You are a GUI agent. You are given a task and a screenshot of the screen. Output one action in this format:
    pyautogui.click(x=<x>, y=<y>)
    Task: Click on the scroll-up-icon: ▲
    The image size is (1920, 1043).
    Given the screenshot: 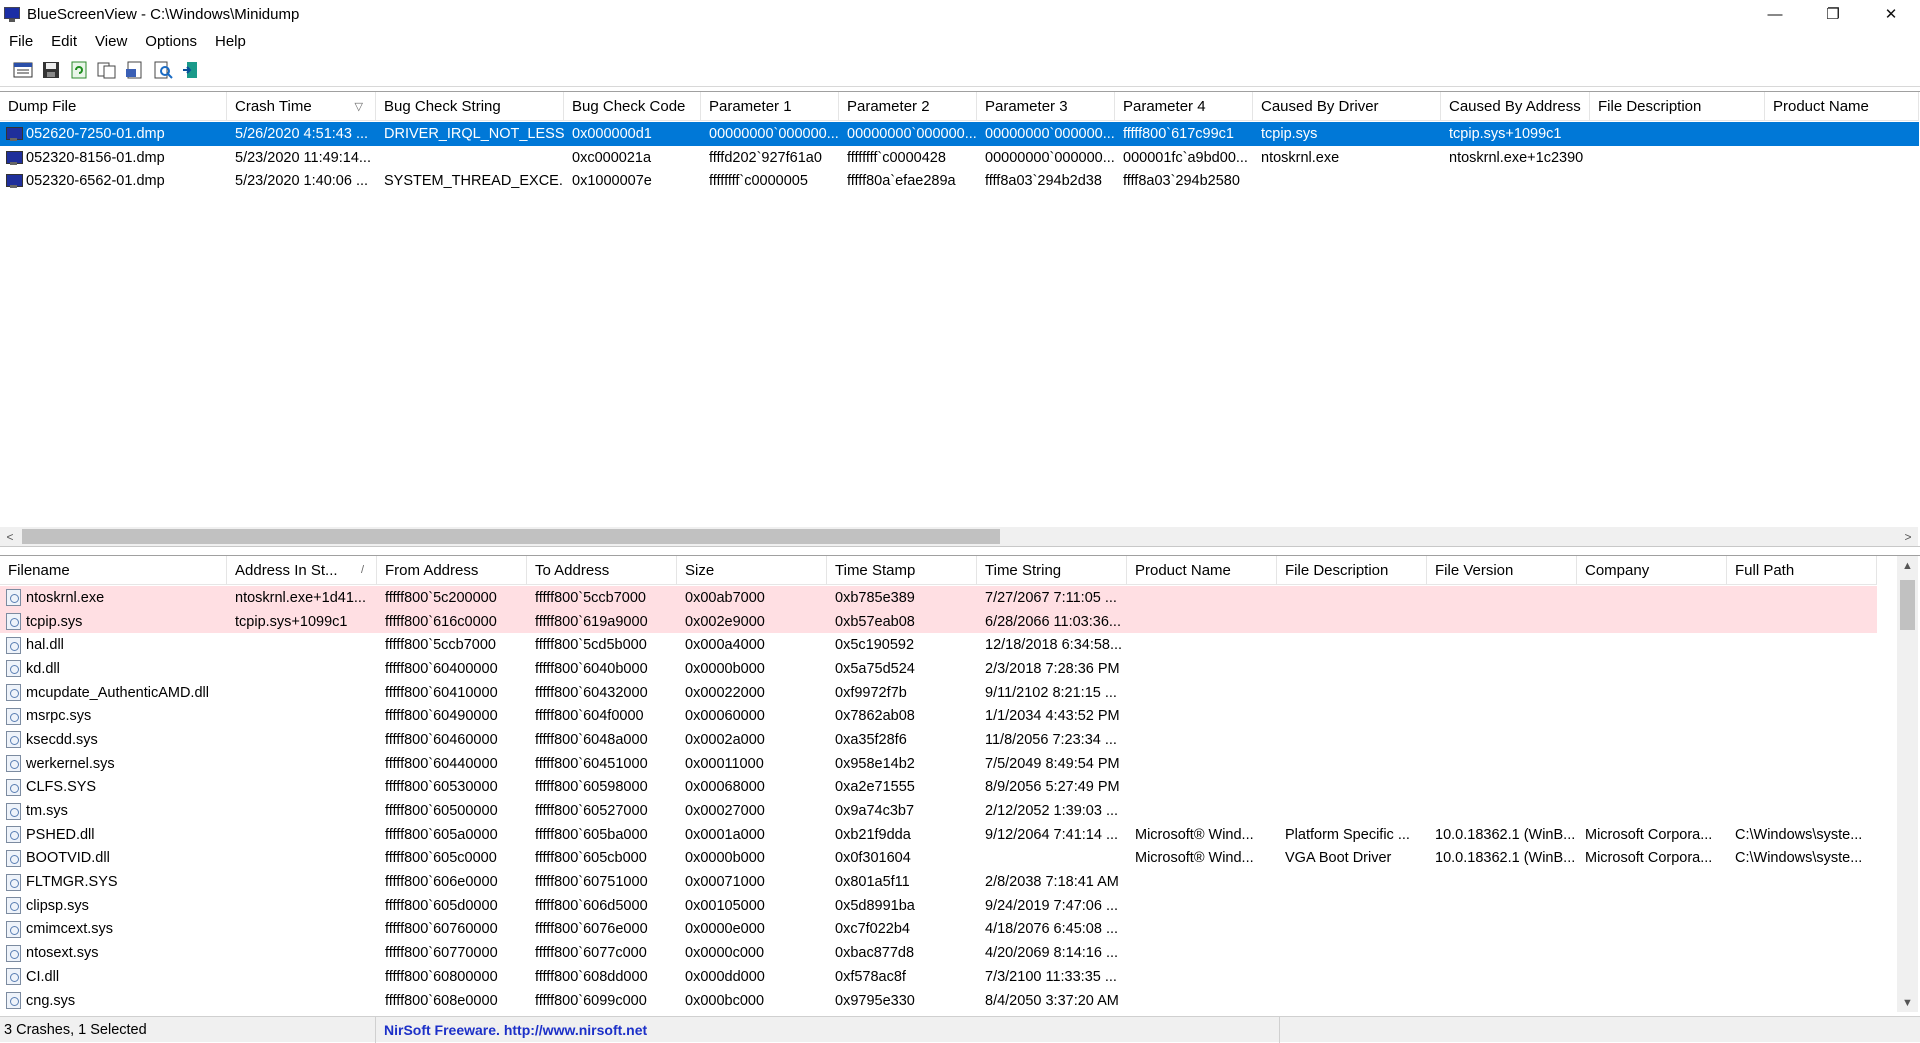 What is the action you would take?
    pyautogui.click(x=1907, y=566)
    